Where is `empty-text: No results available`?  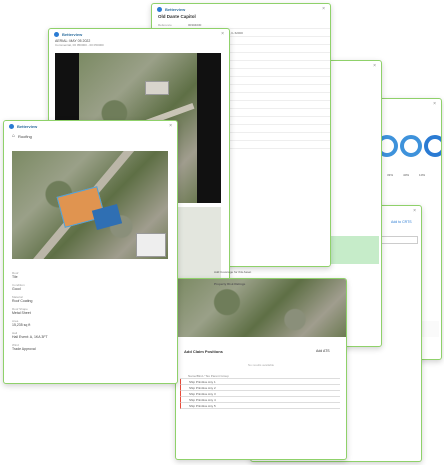
empty-text: No results available is located at coordinates (261, 365).